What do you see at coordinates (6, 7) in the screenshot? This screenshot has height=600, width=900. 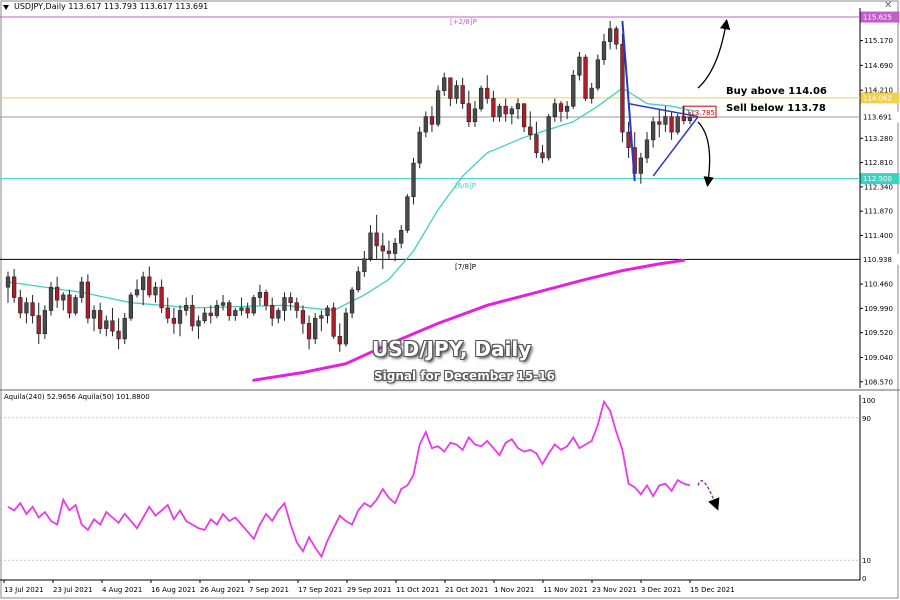 I see `symbol-dropdown-icon` at bounding box center [6, 7].